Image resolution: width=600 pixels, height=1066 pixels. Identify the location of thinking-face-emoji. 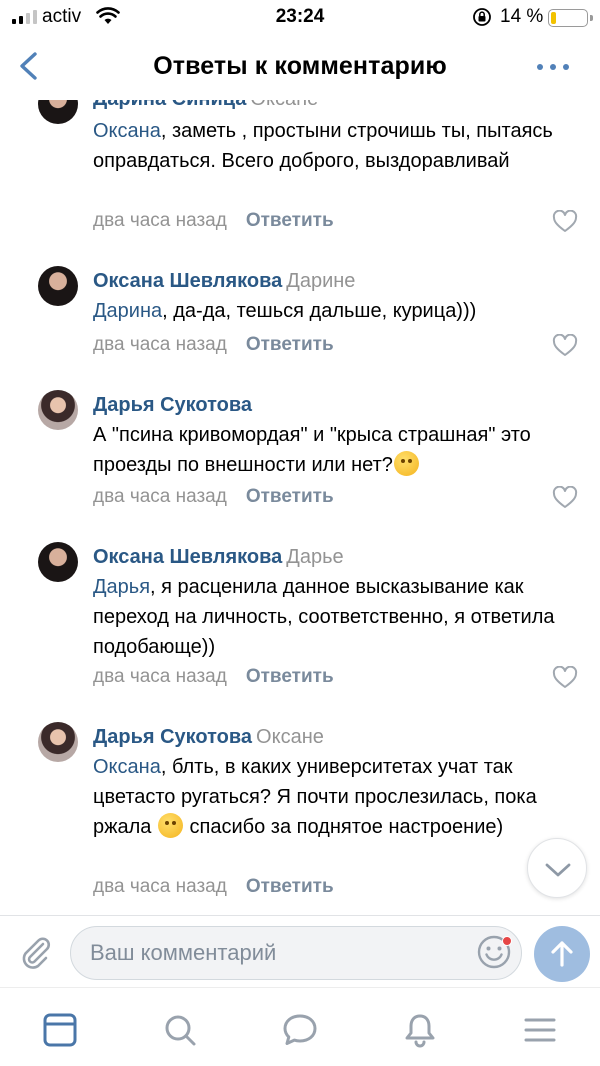
(406, 463).